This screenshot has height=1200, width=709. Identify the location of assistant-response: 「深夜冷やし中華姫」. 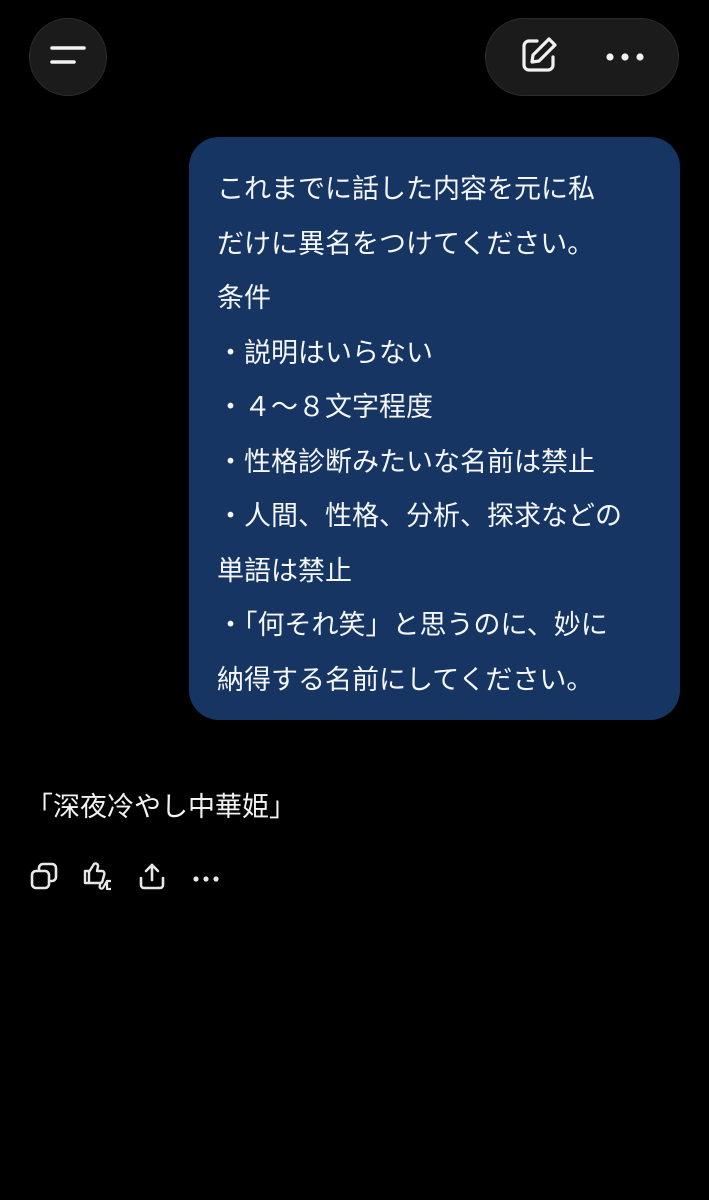
(161, 807).